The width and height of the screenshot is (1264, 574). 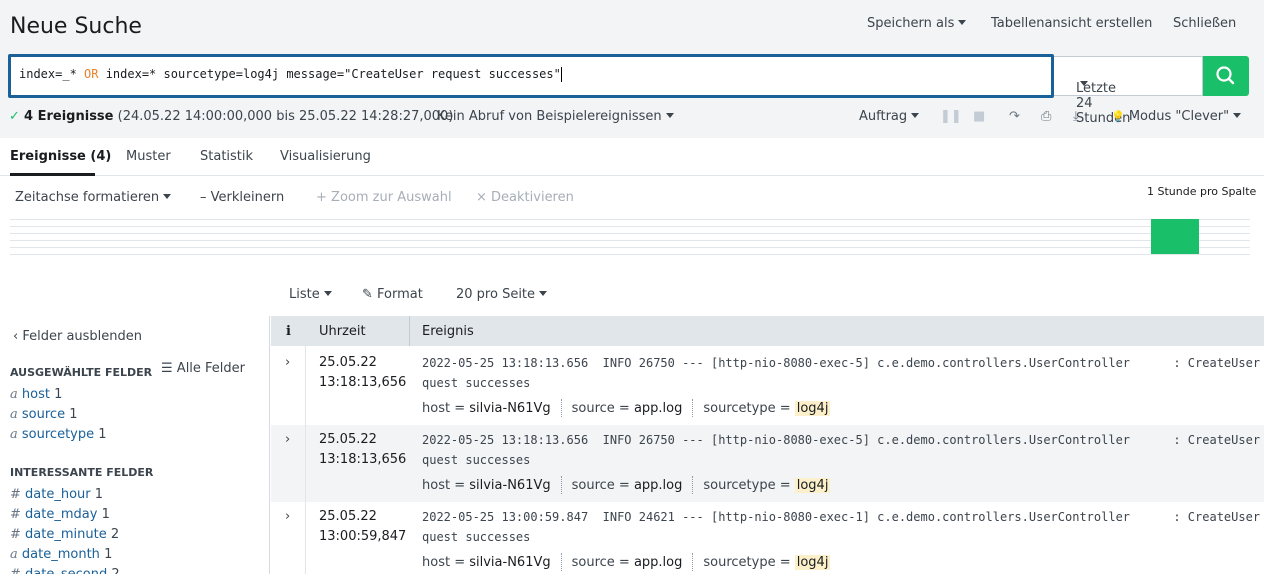 What do you see at coordinates (56, 494) in the screenshot?
I see `field-item: # date_hour 1` at bounding box center [56, 494].